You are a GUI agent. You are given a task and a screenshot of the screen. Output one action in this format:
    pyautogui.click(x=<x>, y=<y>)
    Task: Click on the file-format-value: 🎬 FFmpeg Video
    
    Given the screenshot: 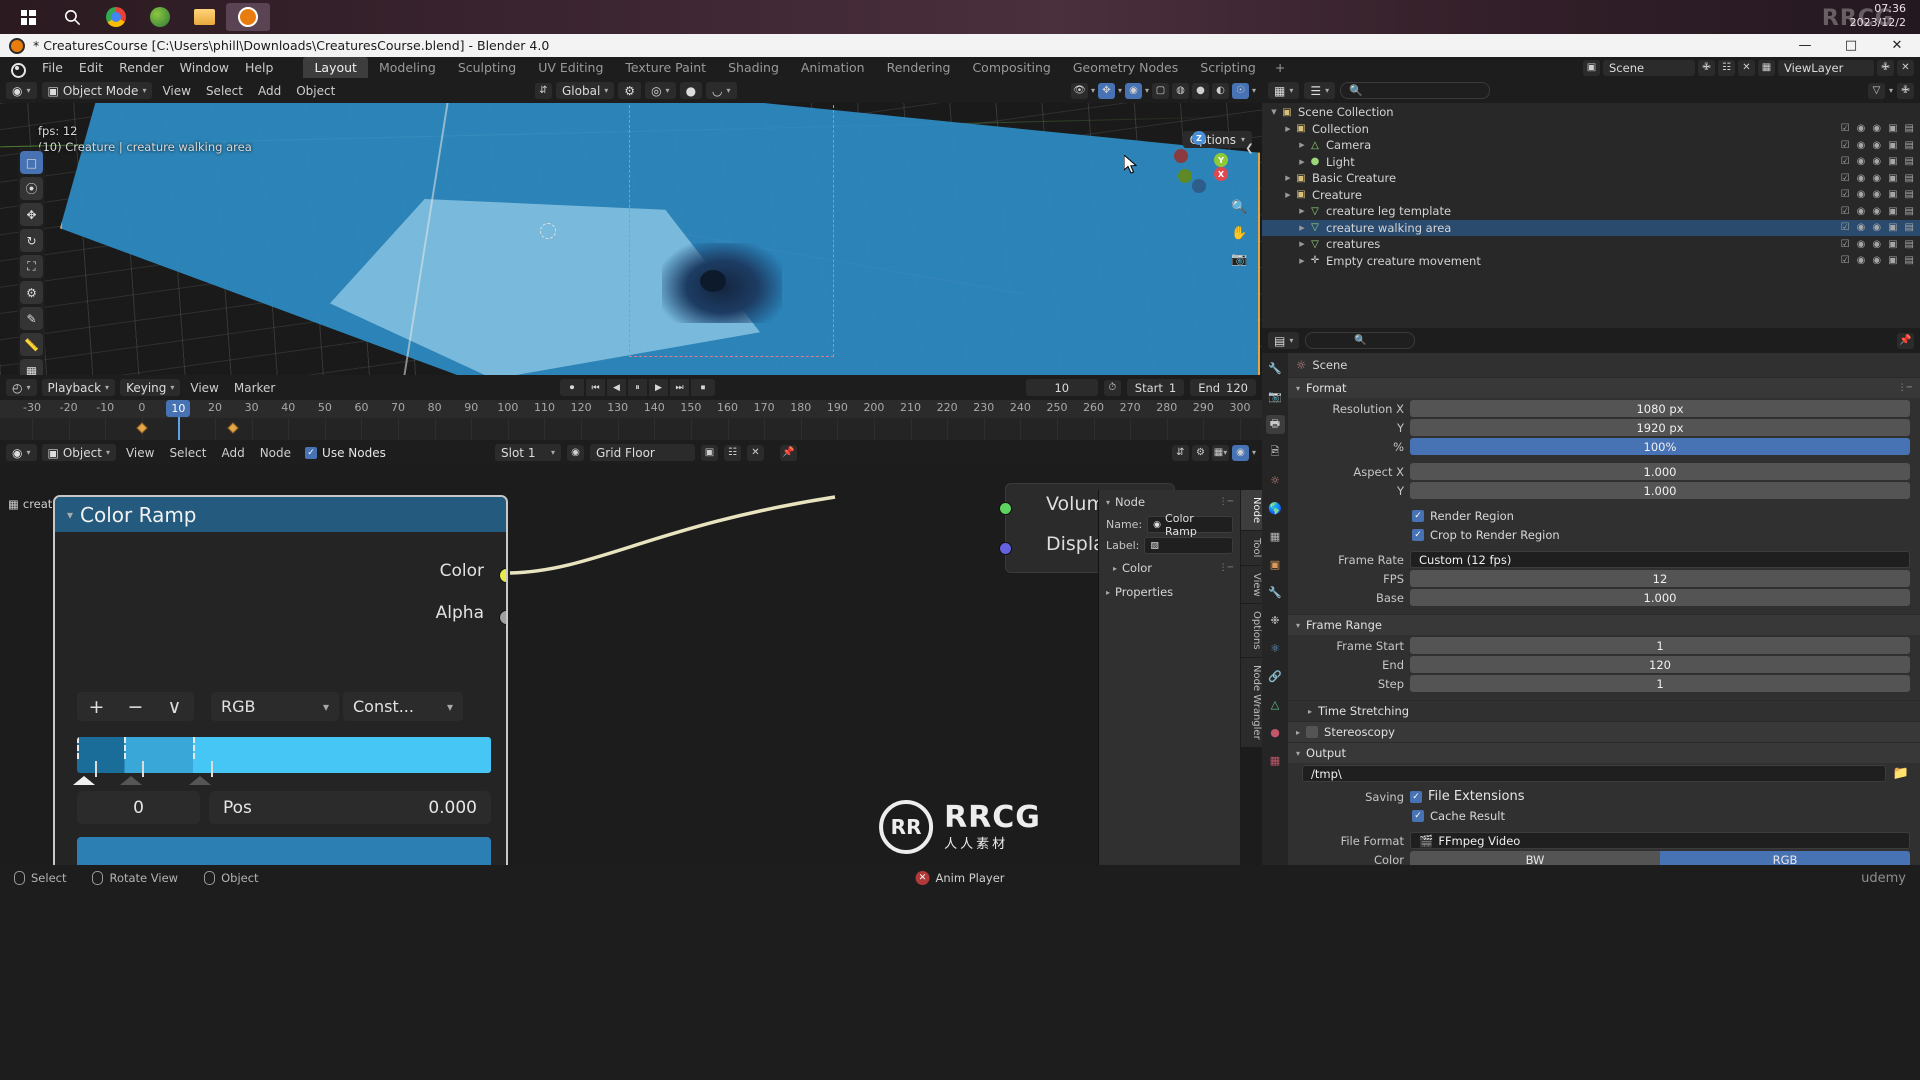 What is the action you would take?
    pyautogui.click(x=1660, y=840)
    